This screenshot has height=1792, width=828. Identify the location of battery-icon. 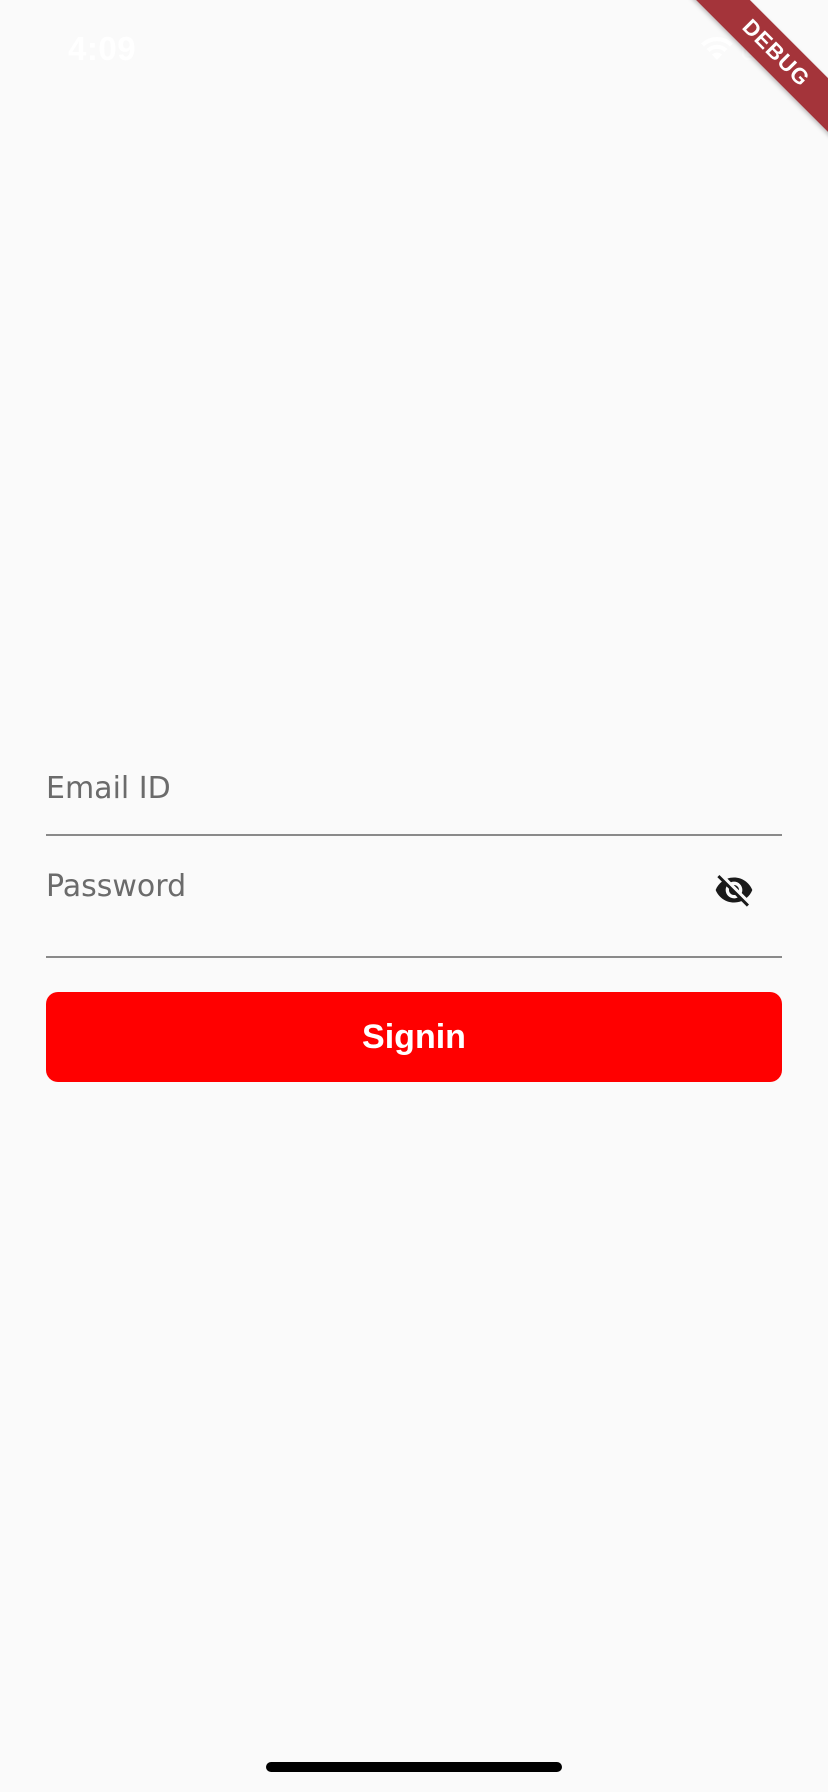
(766, 49).